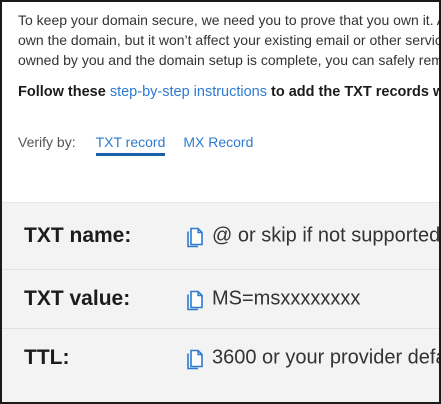 The image size is (441, 404). I want to click on record-value: @ or skip if not supported by p, so click(326, 235).